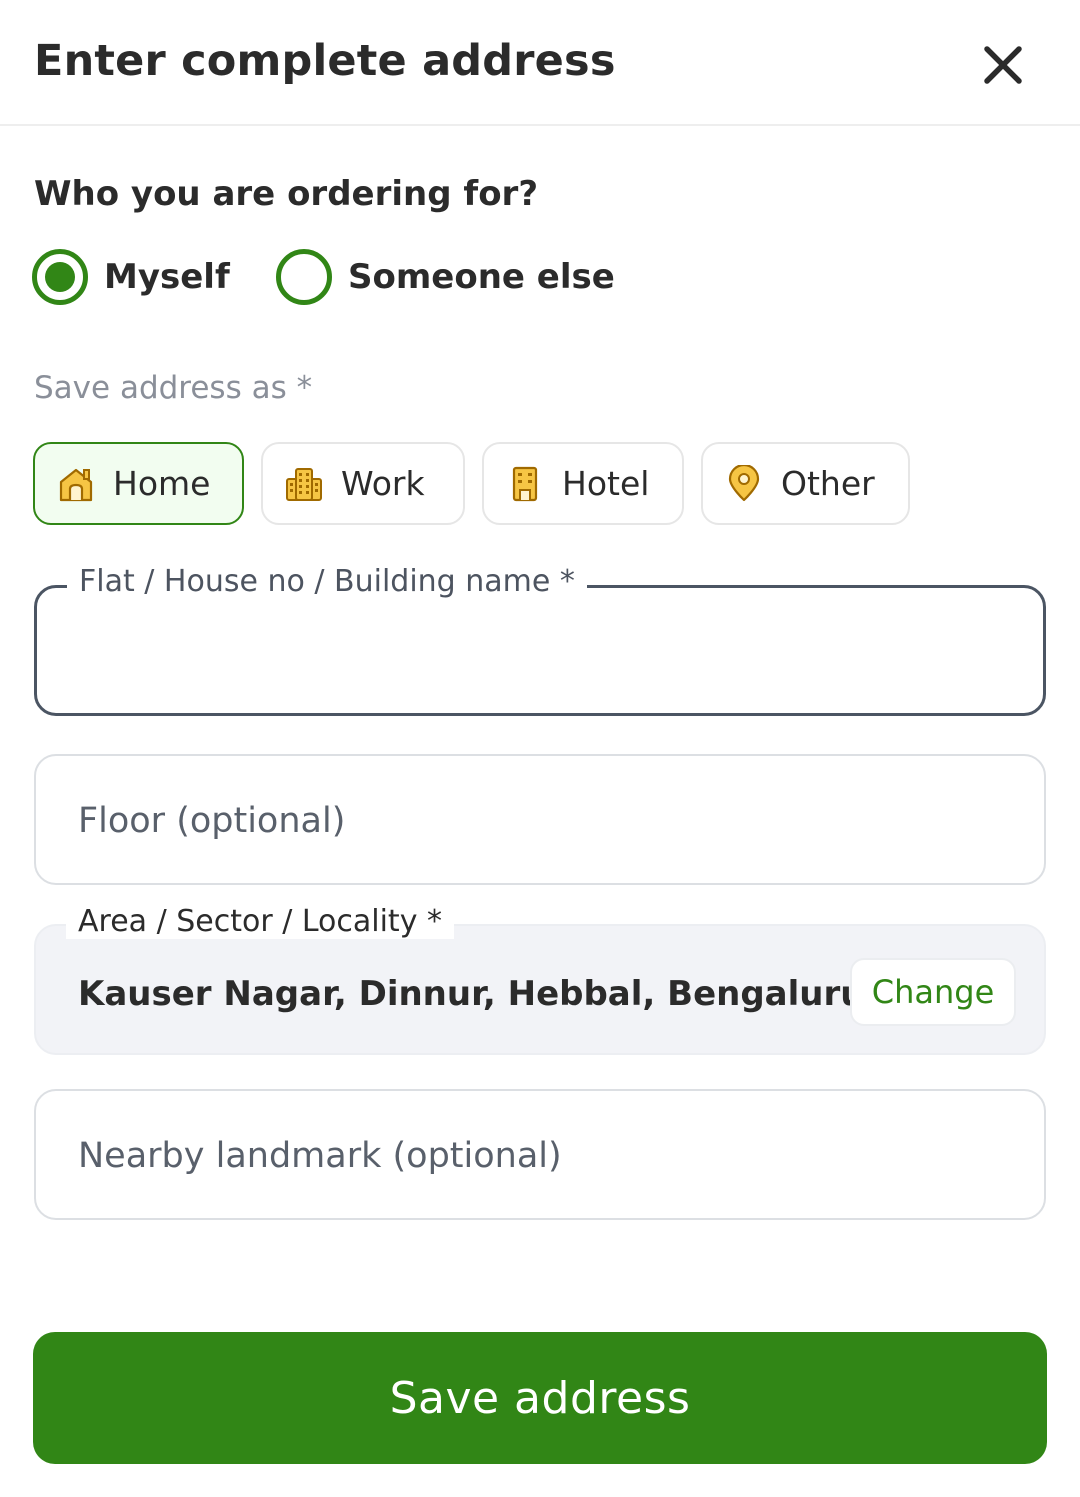 The height and width of the screenshot is (1497, 1080). Describe the element at coordinates (304, 484) in the screenshot. I see `office-building-icon` at that location.